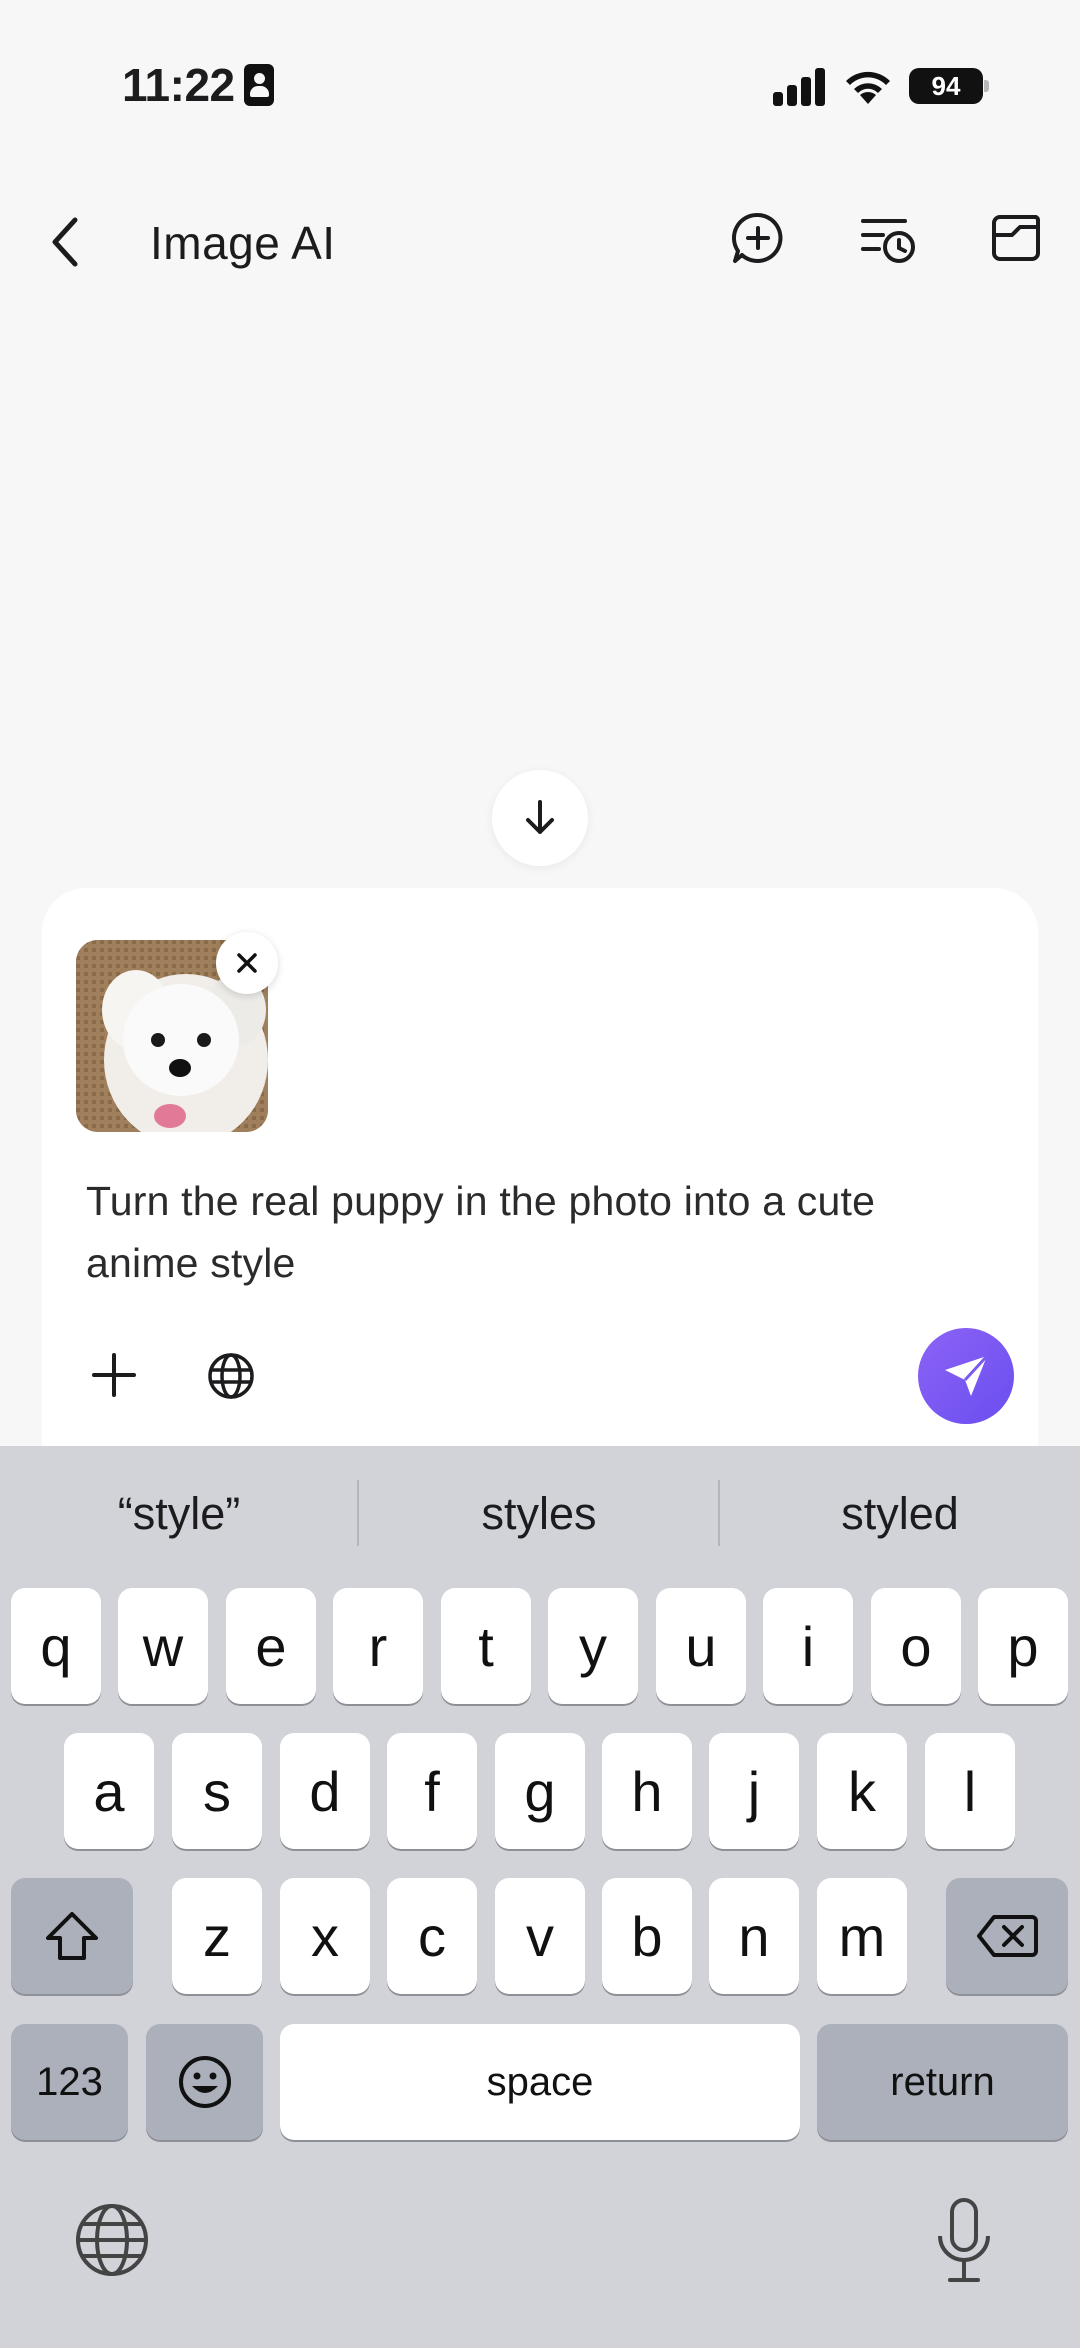  I want to click on key-l: l, so click(970, 1791).